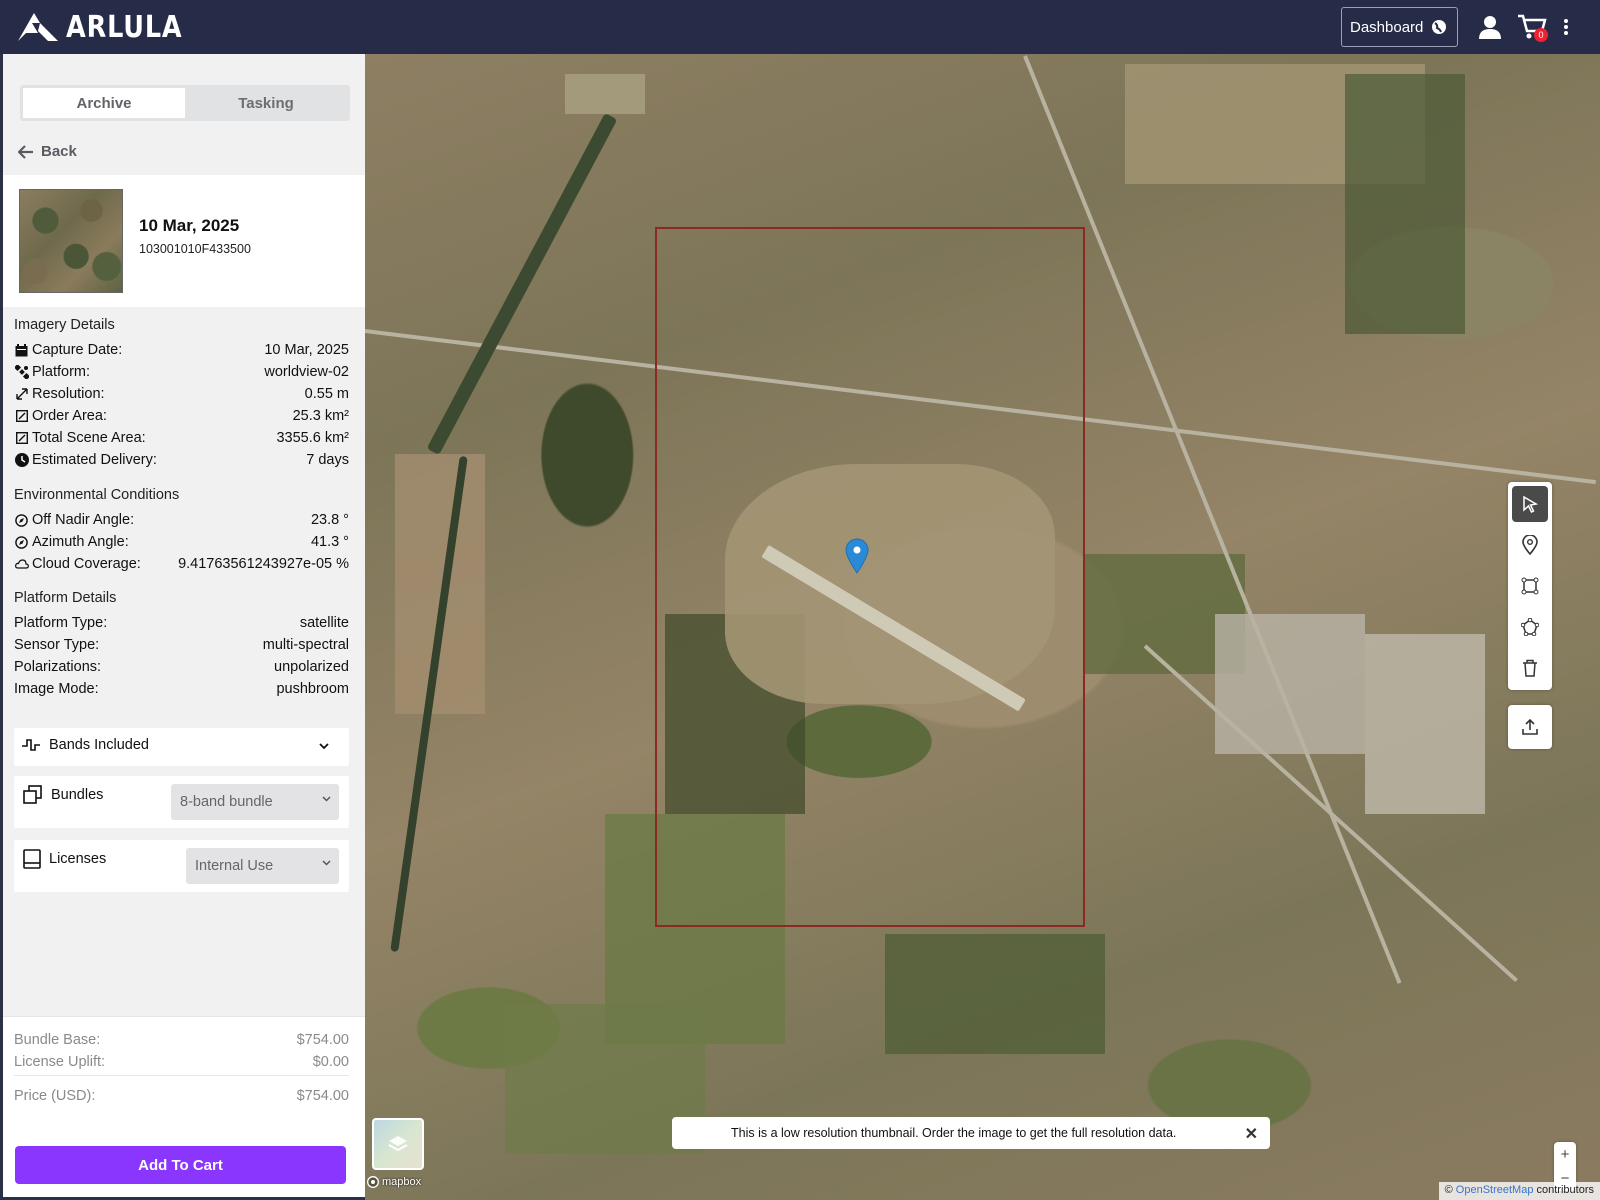  Describe the element at coordinates (306, 350) in the screenshot. I see `detail-value: 10 Mar, 2025` at that location.